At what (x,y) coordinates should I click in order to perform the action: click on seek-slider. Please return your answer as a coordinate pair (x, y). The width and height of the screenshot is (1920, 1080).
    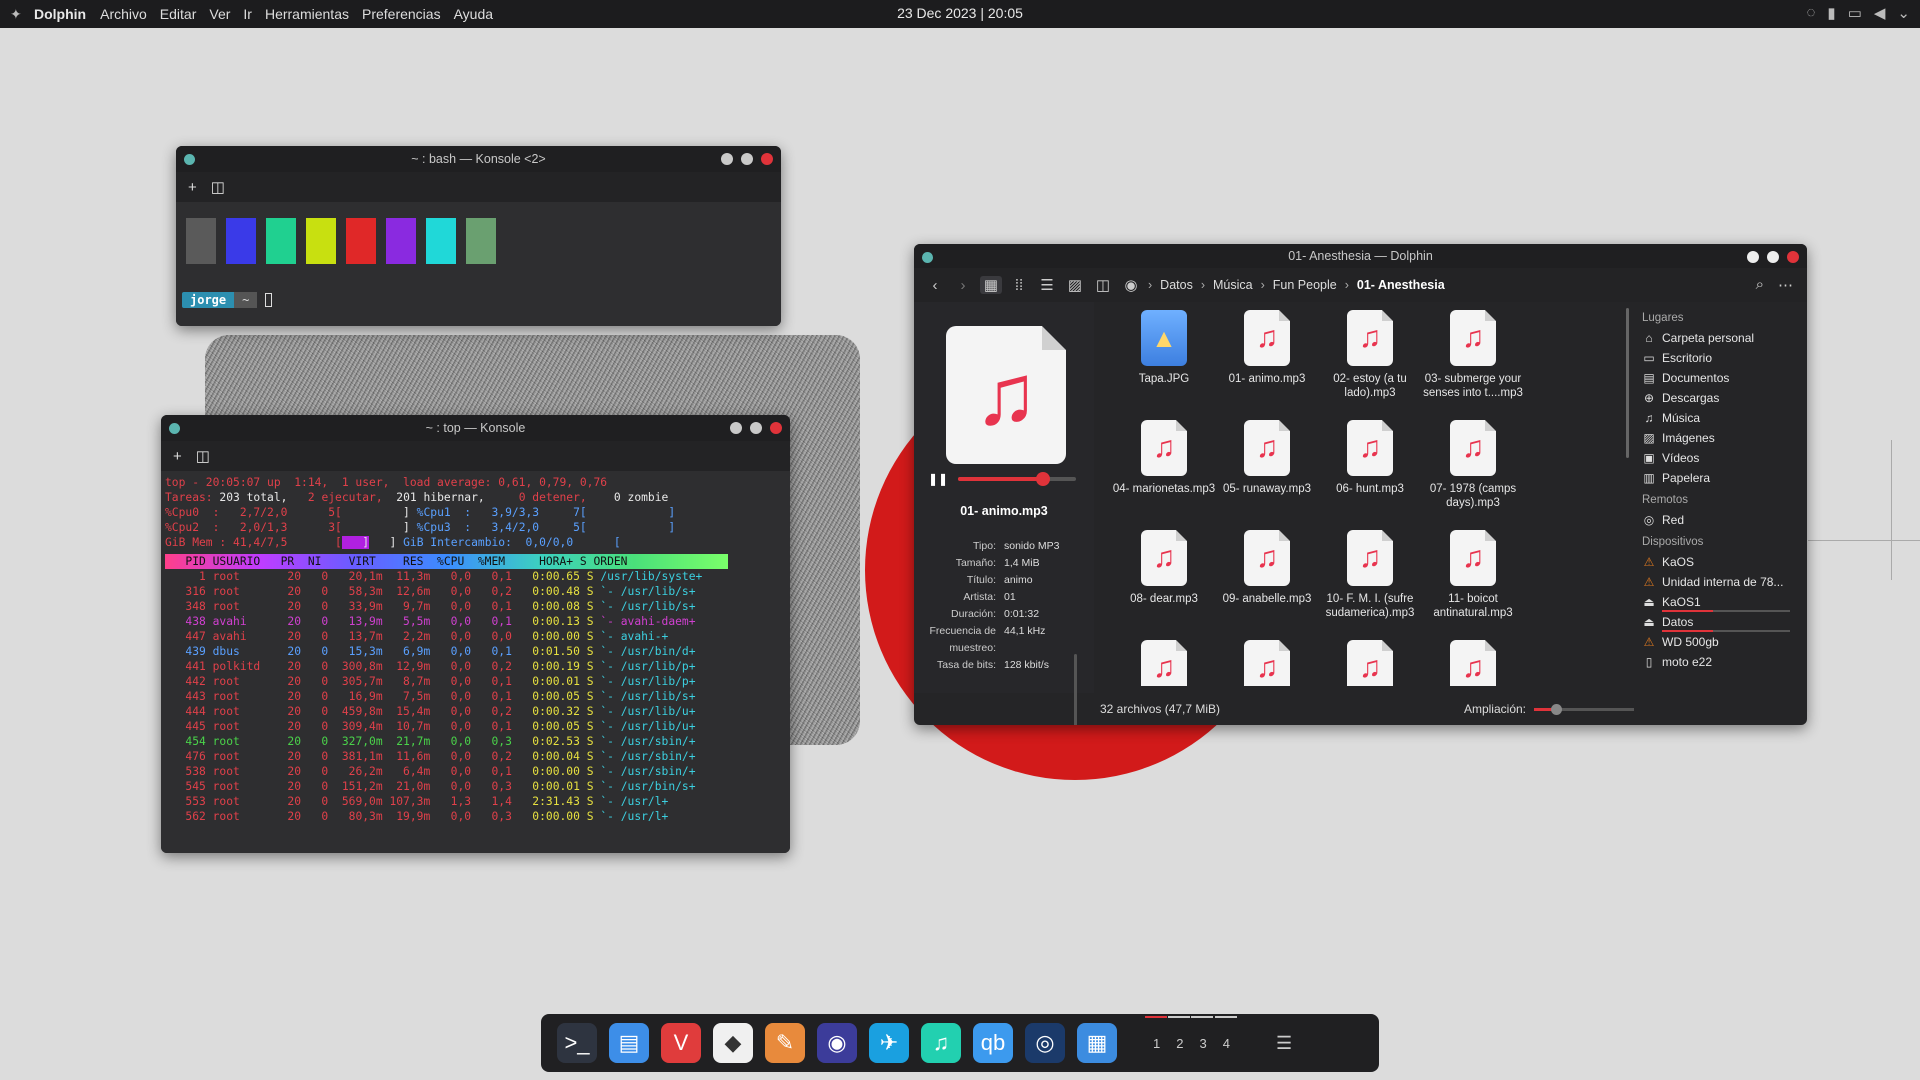
    Looking at the image, I should click on (1017, 479).